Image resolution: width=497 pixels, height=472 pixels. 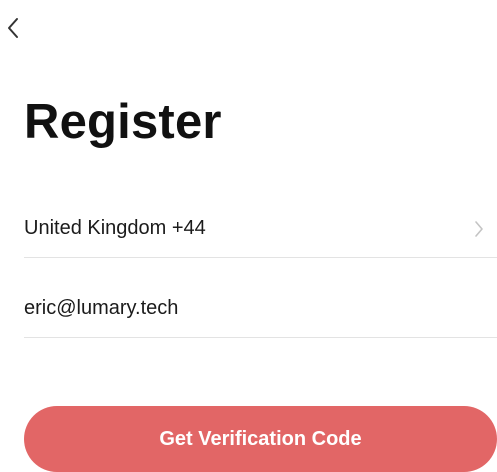 I want to click on get-verification-code-button: Get Verification Code, so click(x=260, y=439).